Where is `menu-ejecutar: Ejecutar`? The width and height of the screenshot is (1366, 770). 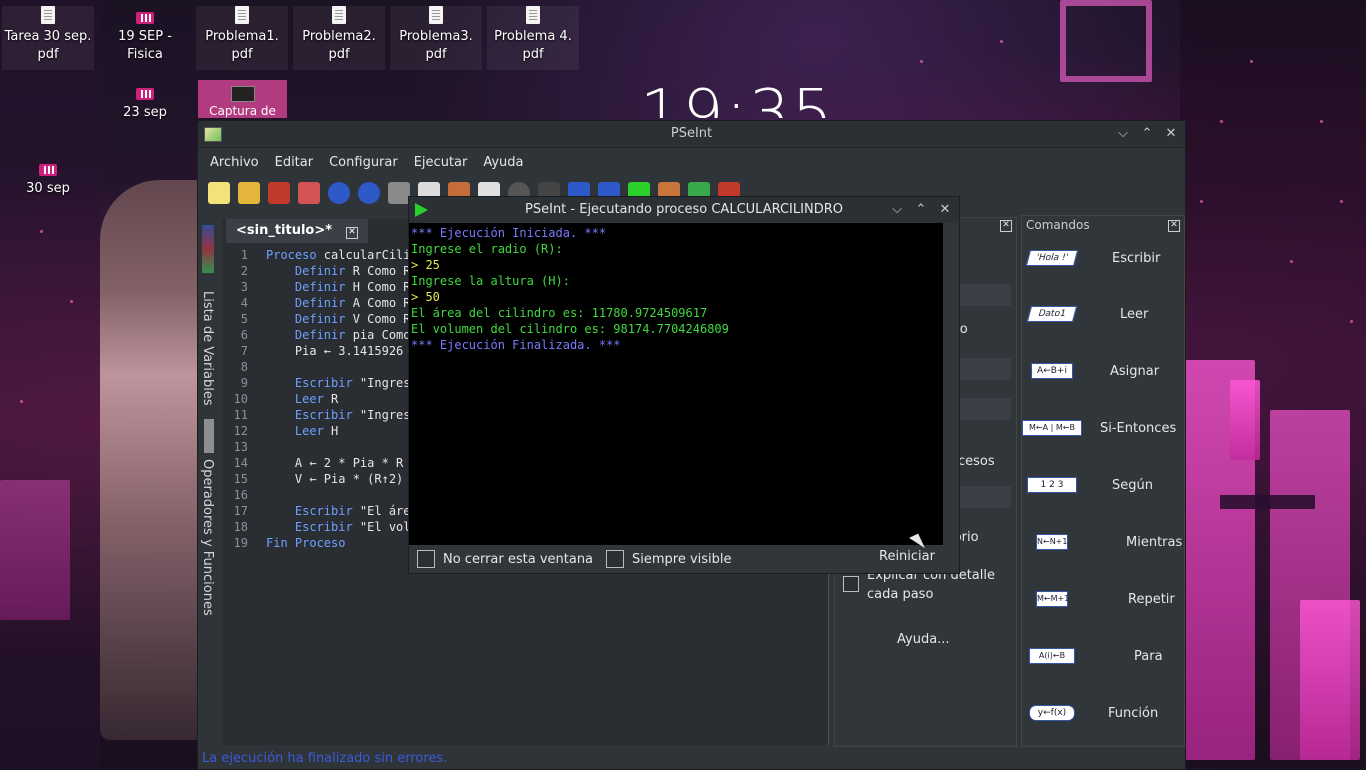
menu-ejecutar: Ejecutar is located at coordinates (441, 162).